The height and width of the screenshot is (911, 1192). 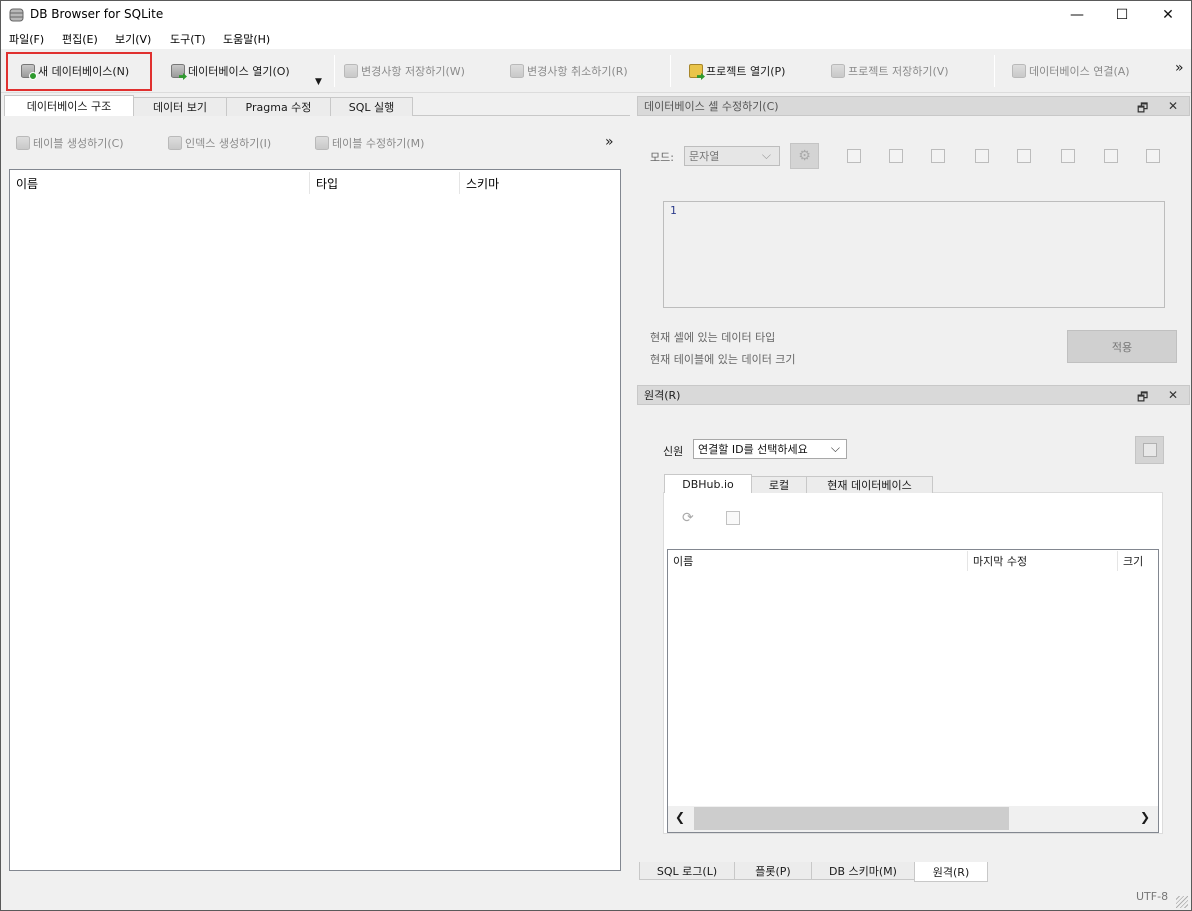 I want to click on null-icon, so click(x=1111, y=156).